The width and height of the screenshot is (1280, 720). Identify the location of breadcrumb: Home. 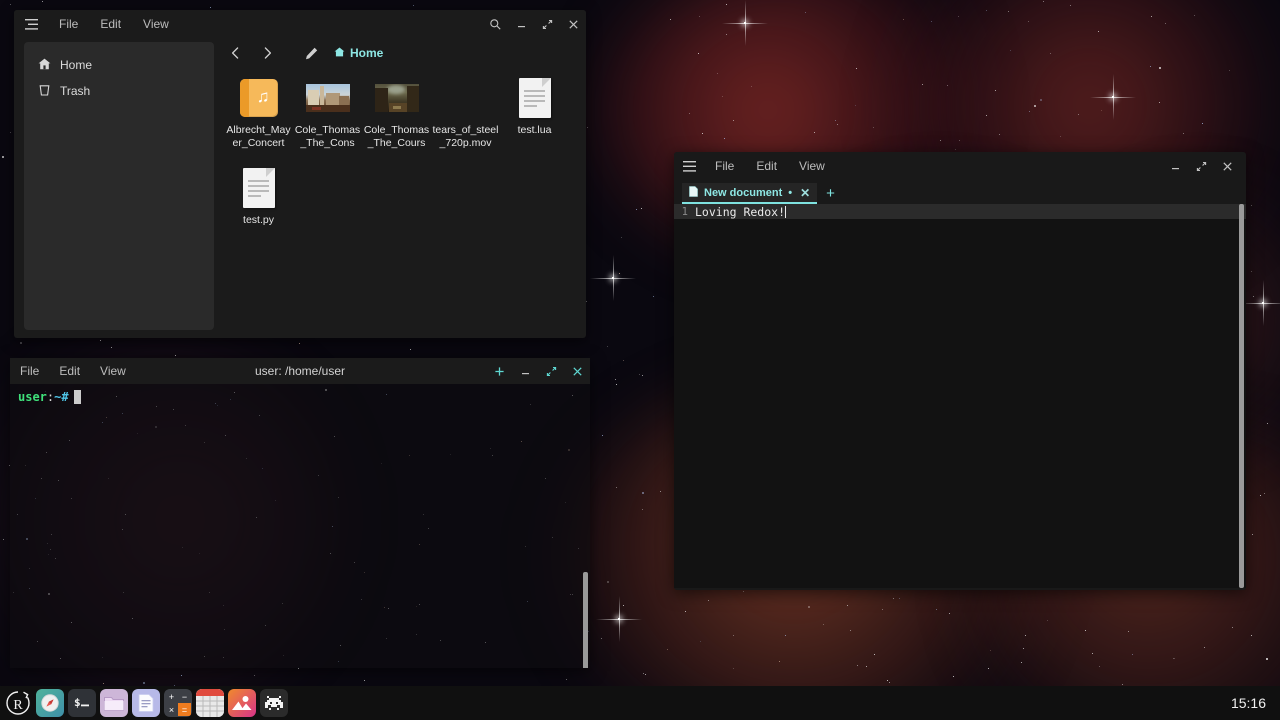
(358, 53).